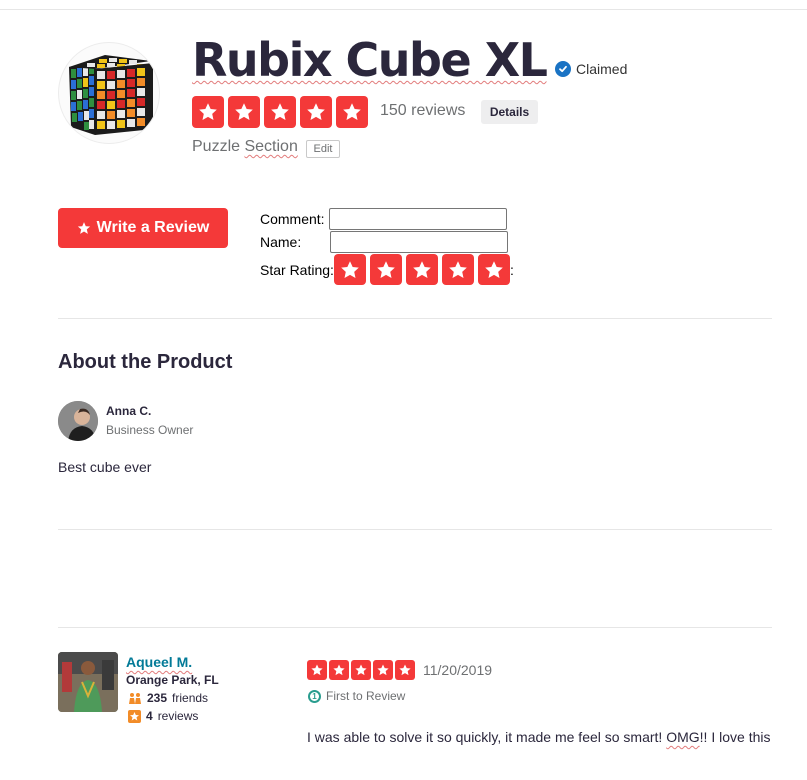  I want to click on comment-input, so click(418, 219).